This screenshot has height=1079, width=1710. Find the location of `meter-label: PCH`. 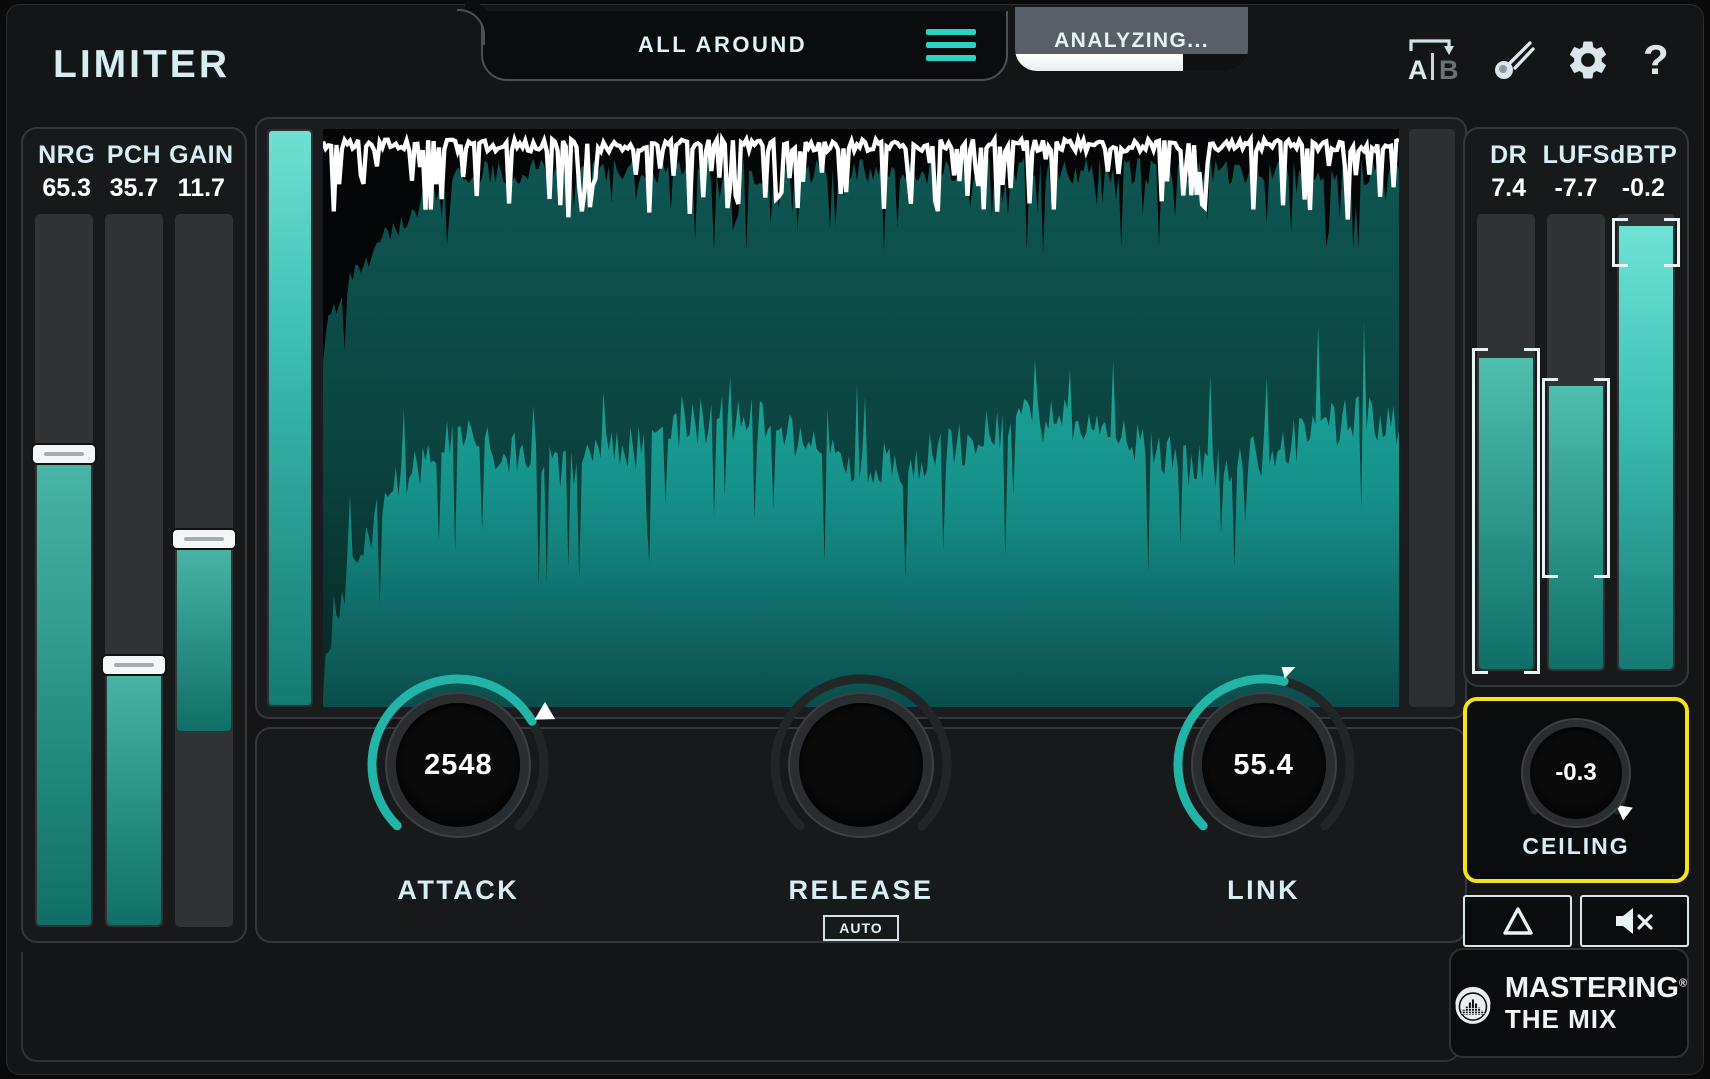

meter-label: PCH is located at coordinates (134, 155).